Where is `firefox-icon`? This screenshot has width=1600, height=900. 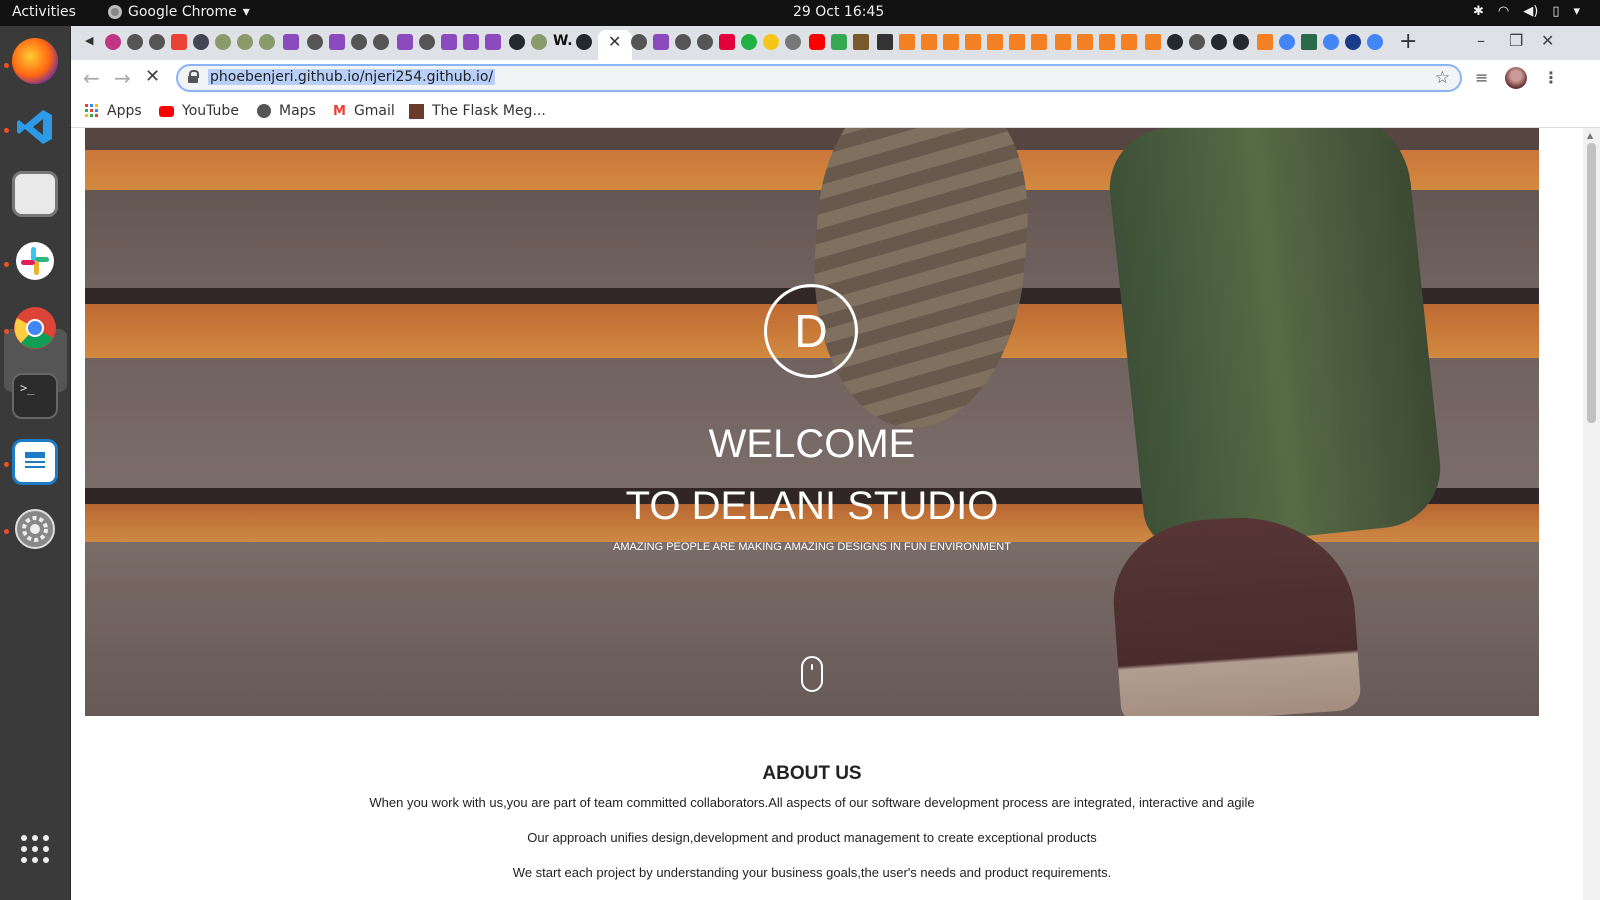 firefox-icon is located at coordinates (35, 61).